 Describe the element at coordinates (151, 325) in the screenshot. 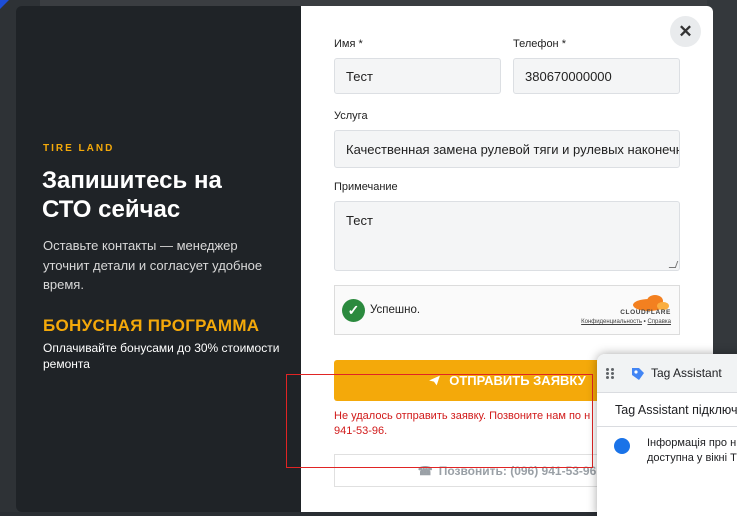

I see `bonus-title: БОНУСНАЯ ПРОГРАММА` at that location.